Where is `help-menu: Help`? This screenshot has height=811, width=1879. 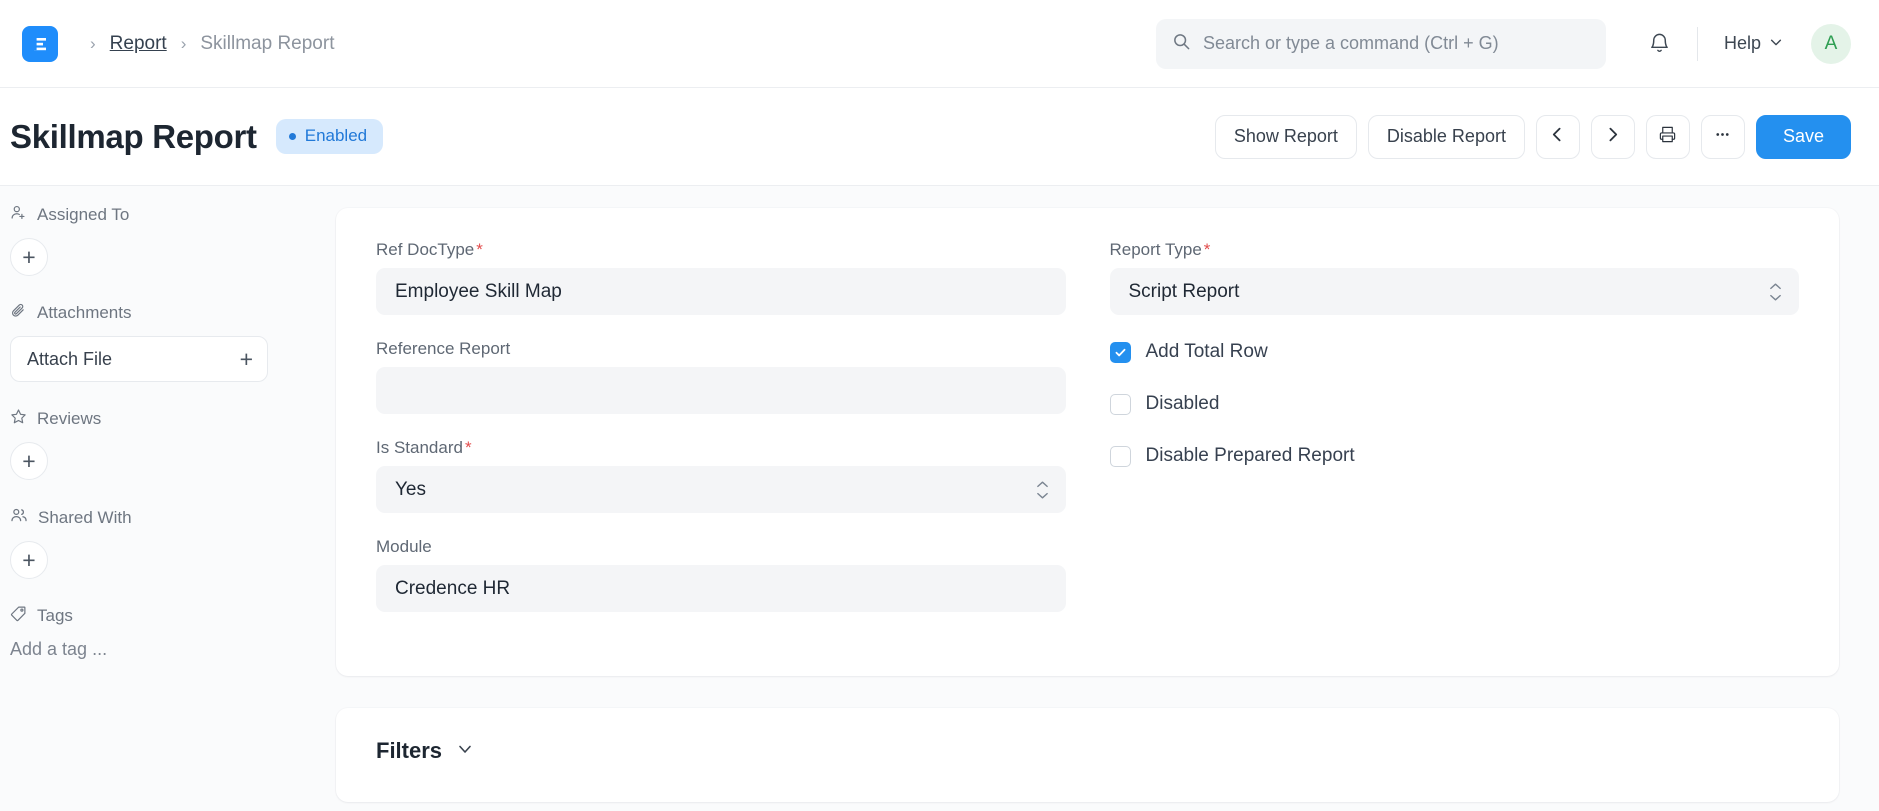
help-menu: Help is located at coordinates (1753, 43).